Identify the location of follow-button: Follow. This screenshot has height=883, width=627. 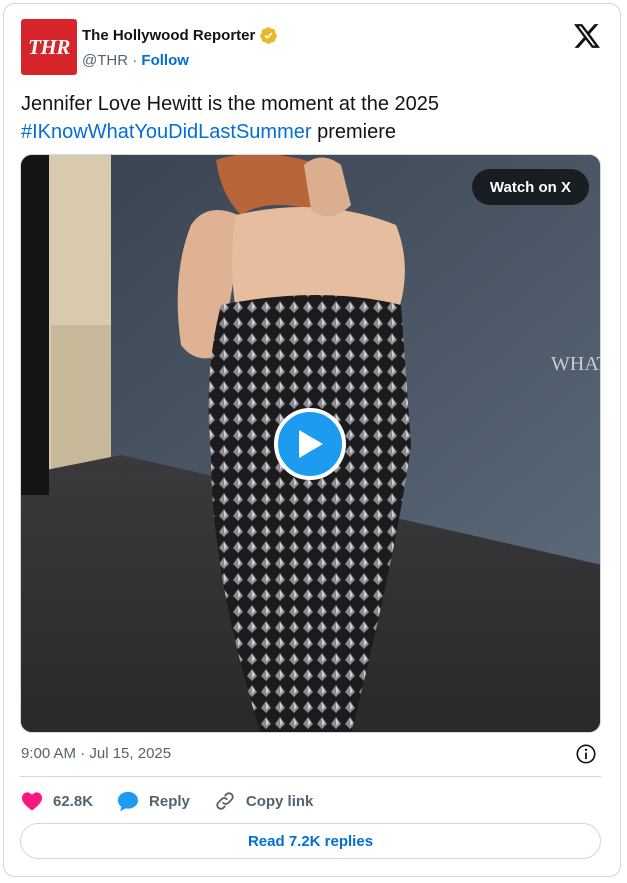
(165, 60).